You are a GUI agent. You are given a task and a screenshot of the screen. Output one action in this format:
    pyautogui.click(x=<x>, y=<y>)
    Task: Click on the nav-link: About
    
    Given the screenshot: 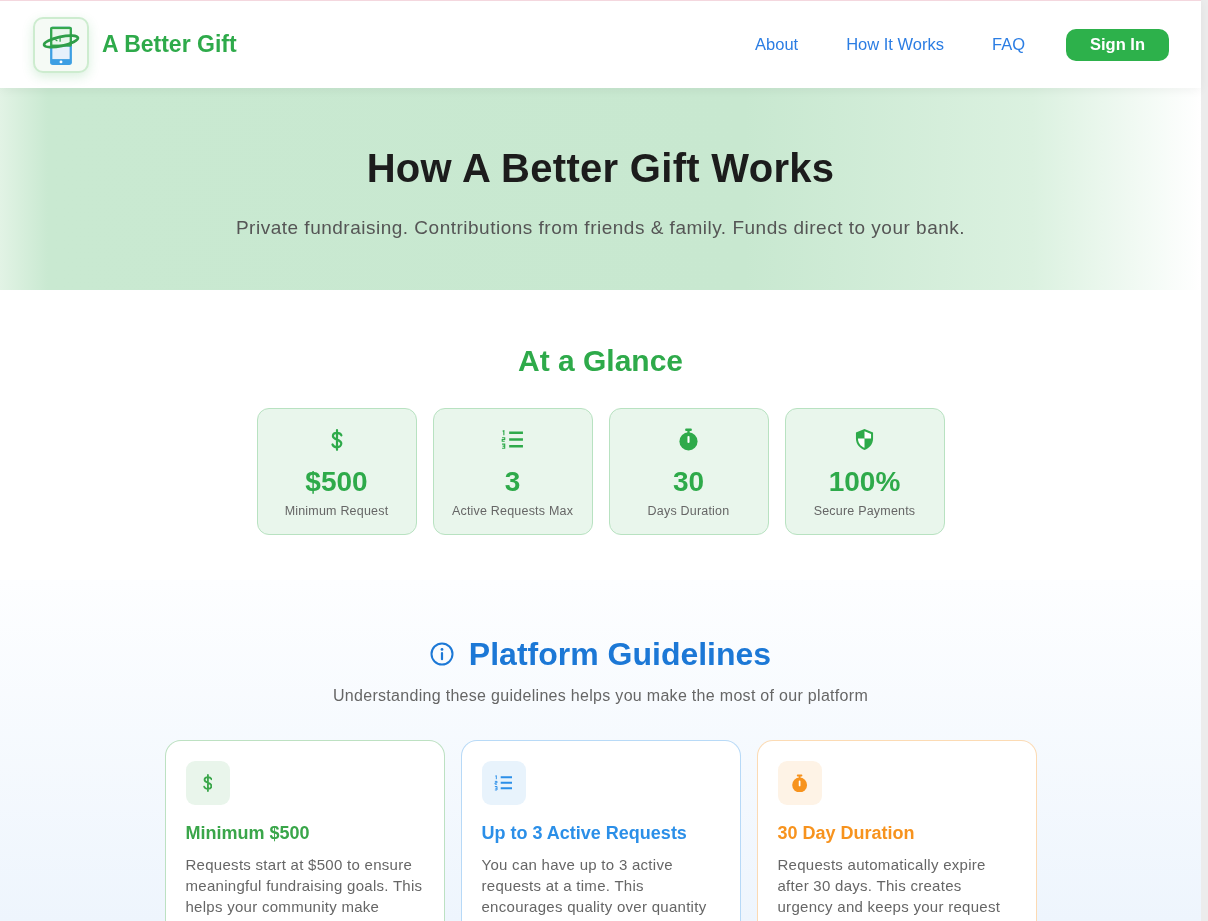 What is the action you would take?
    pyautogui.click(x=777, y=44)
    